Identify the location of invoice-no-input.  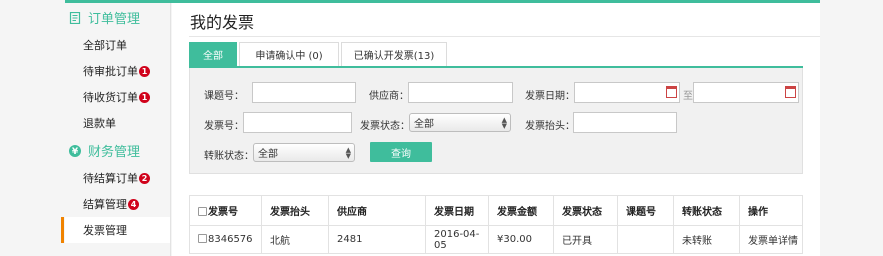
(297, 122).